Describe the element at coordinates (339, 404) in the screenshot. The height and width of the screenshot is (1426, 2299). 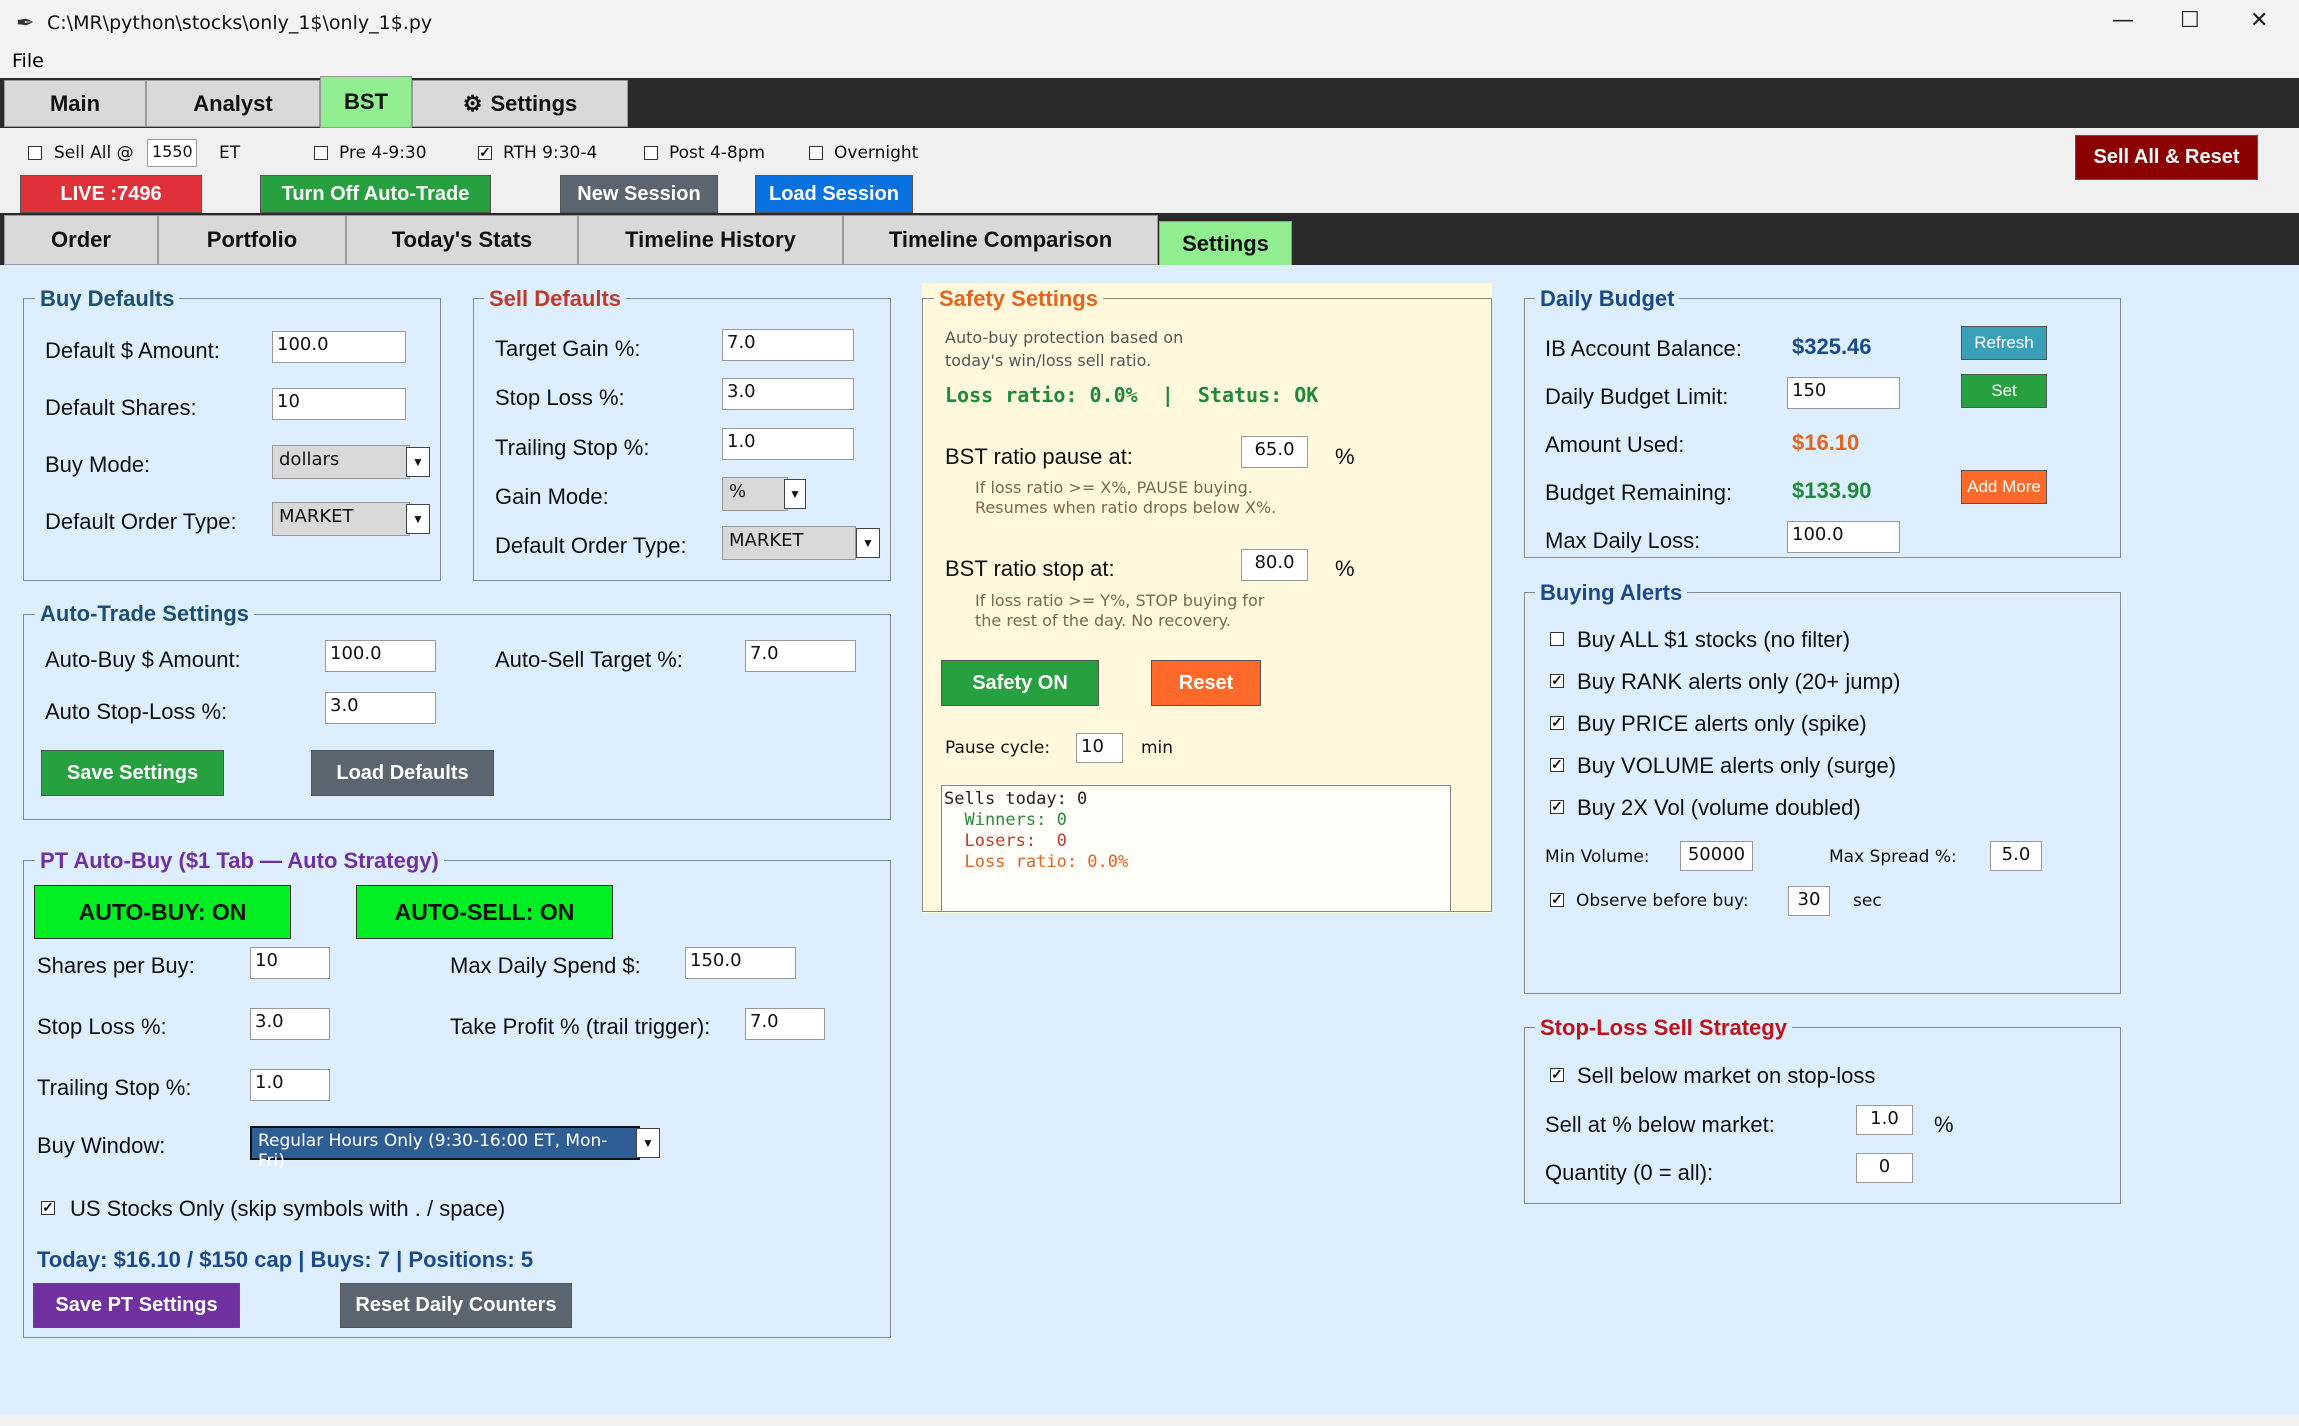
I see `default-shares-input: 10` at that location.